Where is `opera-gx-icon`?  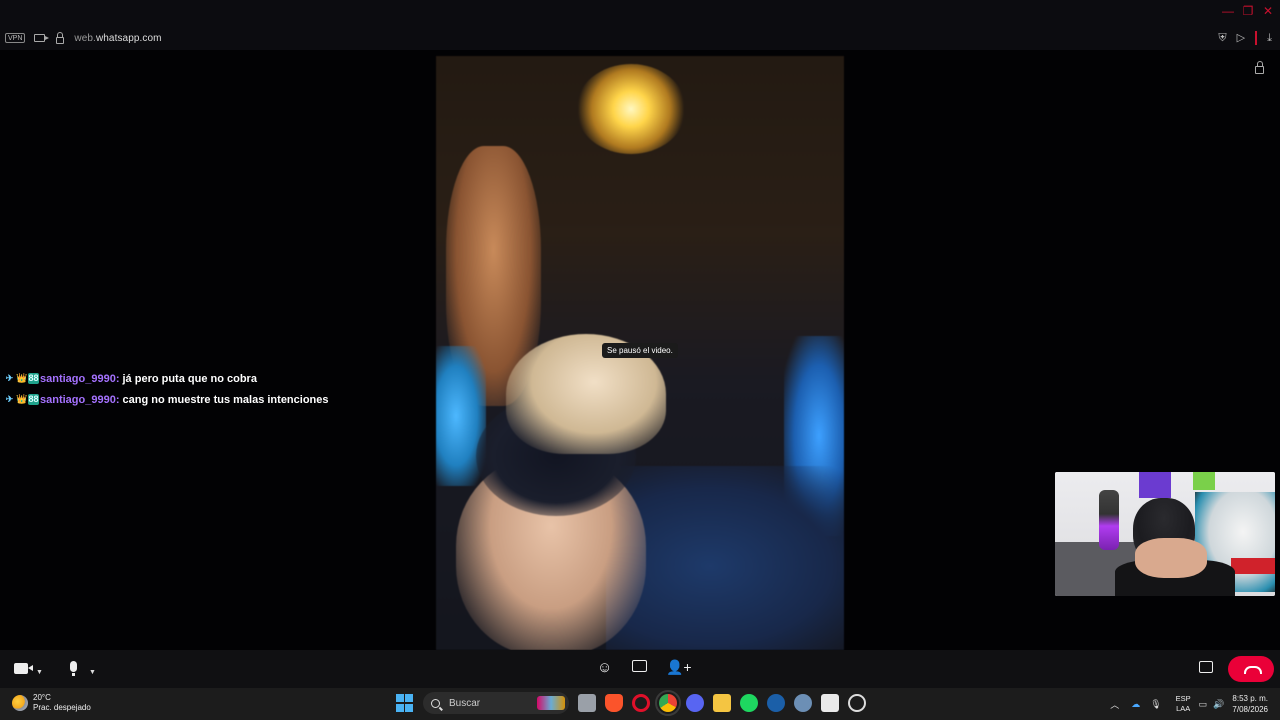 opera-gx-icon is located at coordinates (641, 703).